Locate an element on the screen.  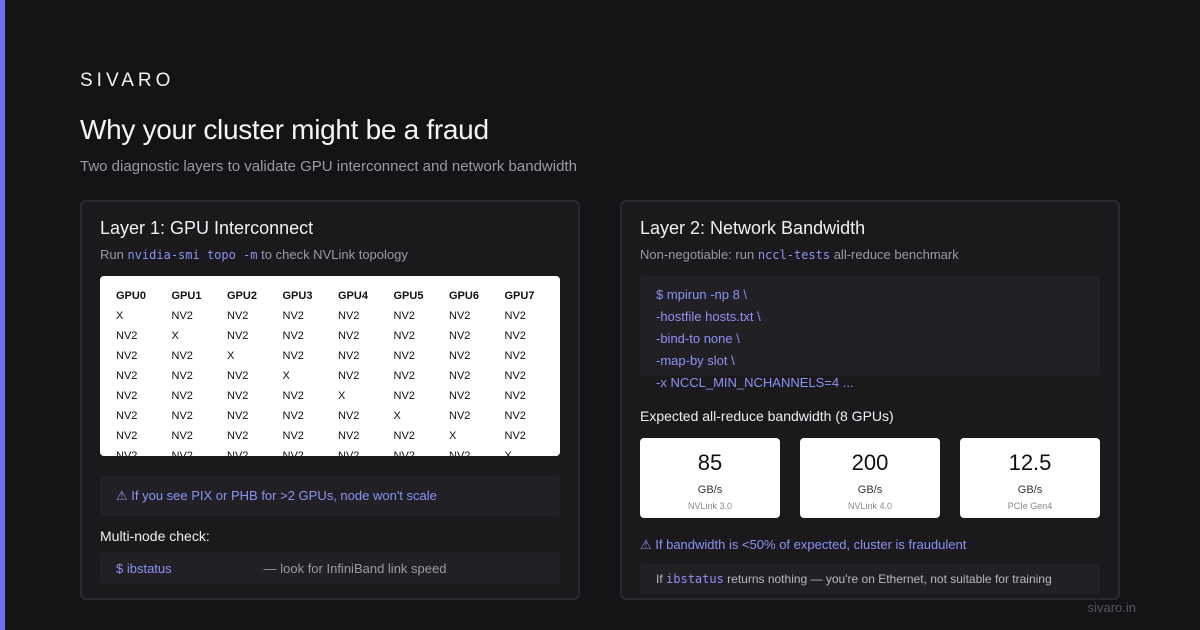
metric-label: PCIe Gen4 is located at coordinates (1030, 506).